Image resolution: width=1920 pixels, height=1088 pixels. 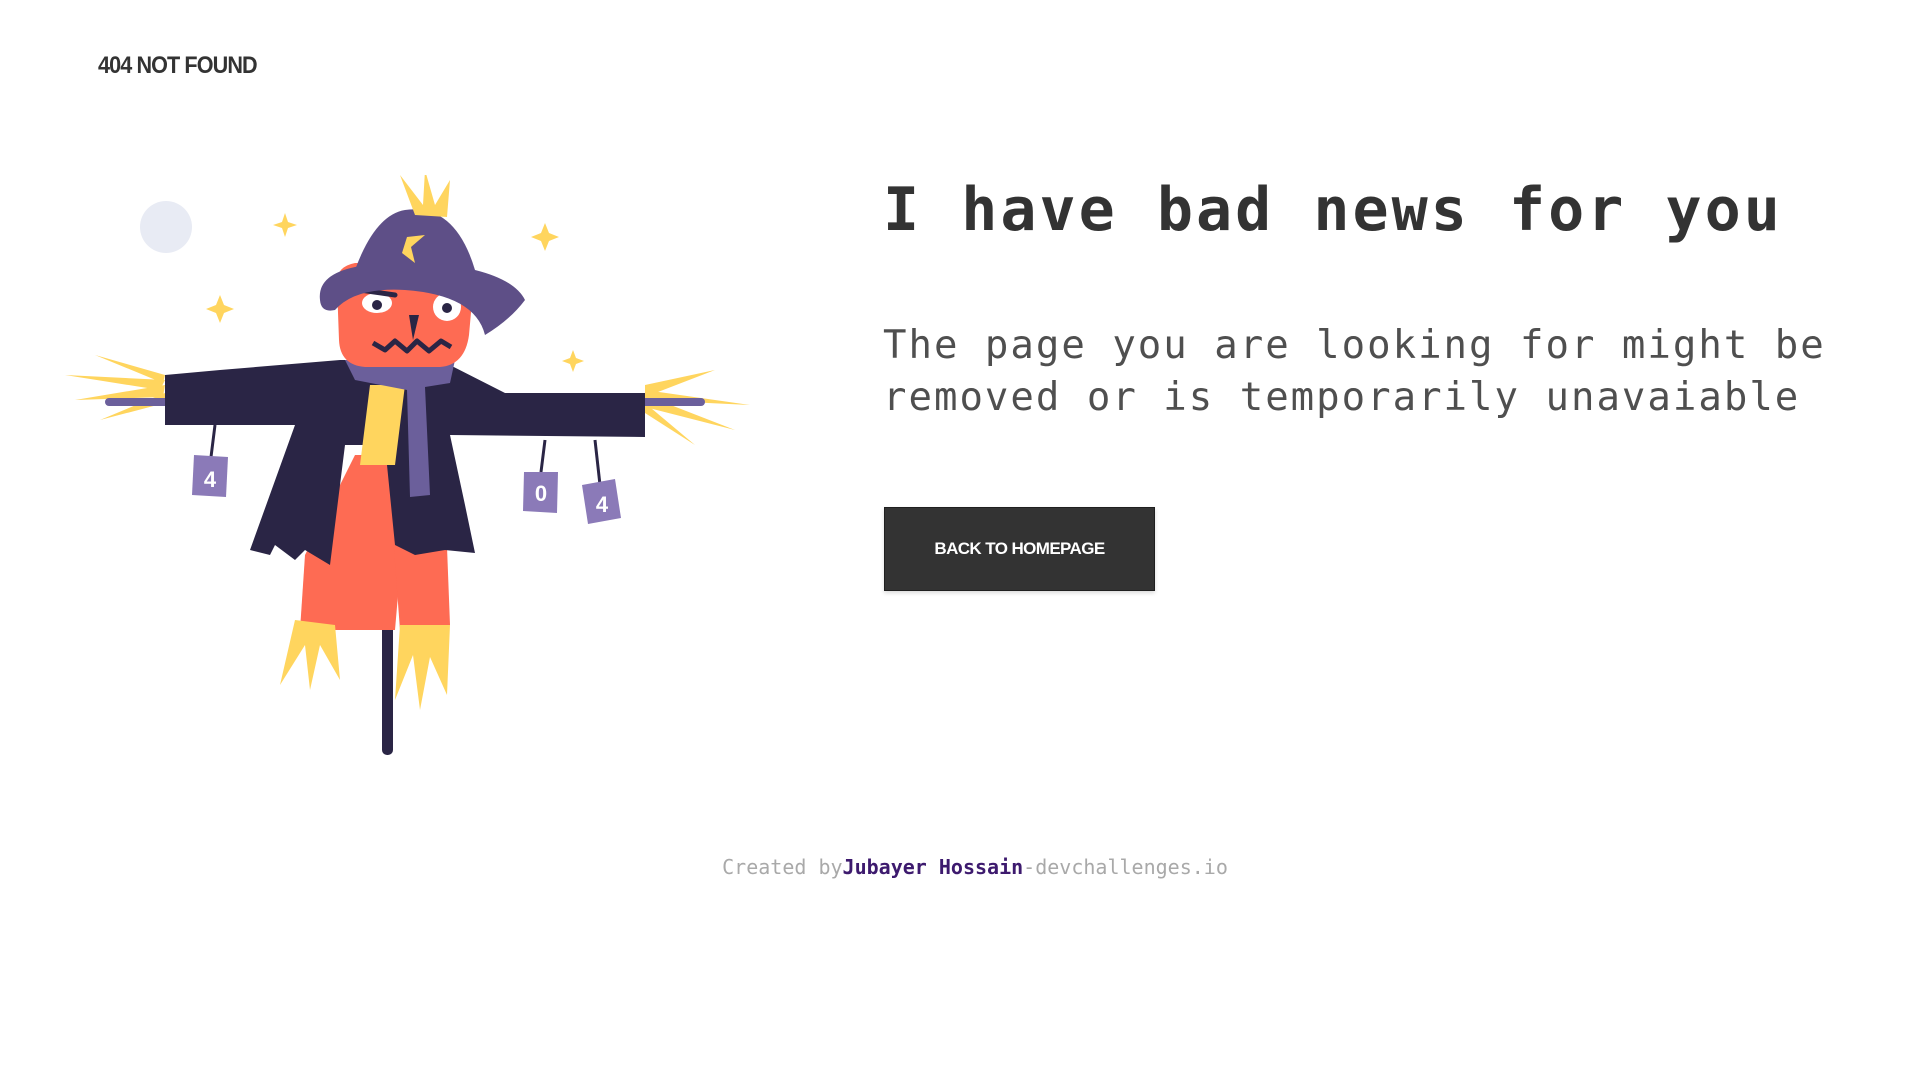 I want to click on straw-left-hand, so click(x=115, y=387).